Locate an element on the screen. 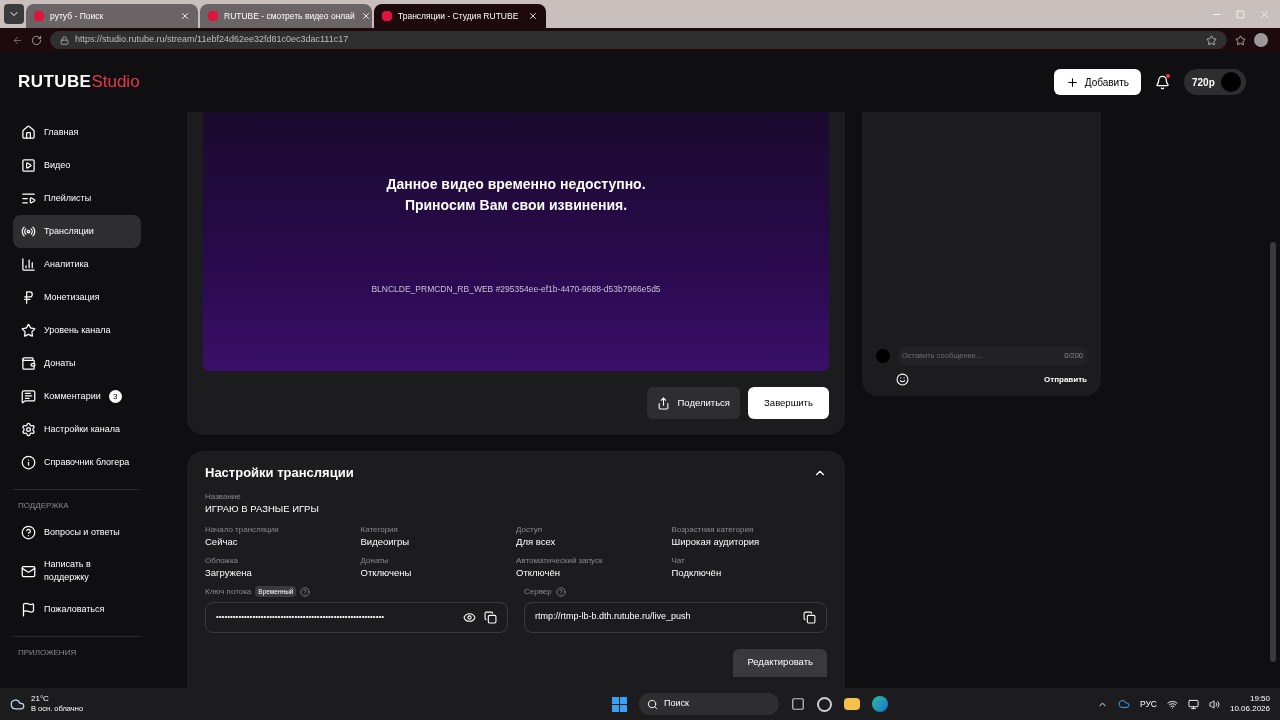  temperature-text: 21°C is located at coordinates (40, 699).